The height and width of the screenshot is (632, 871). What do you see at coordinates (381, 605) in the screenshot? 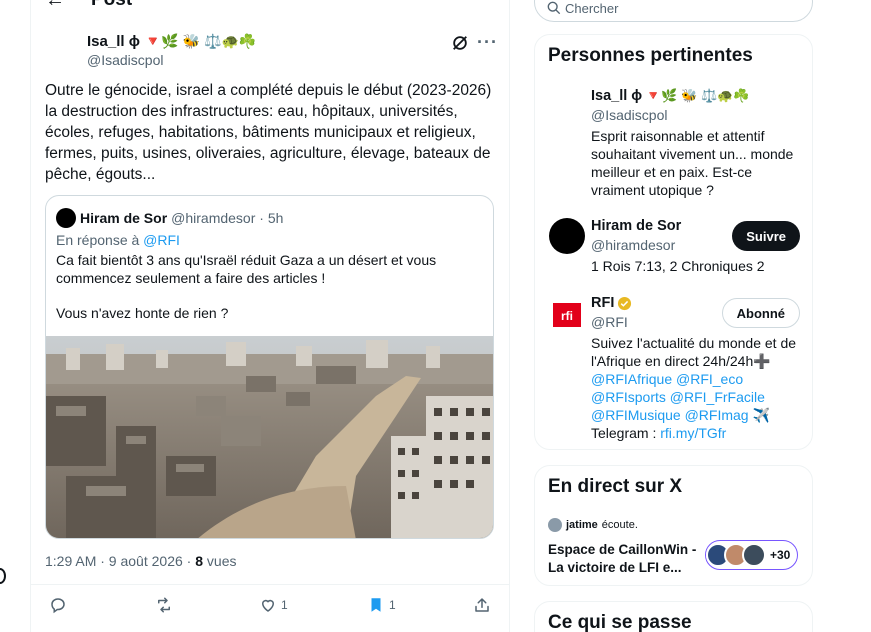
I see `bookmark-button: 1` at bounding box center [381, 605].